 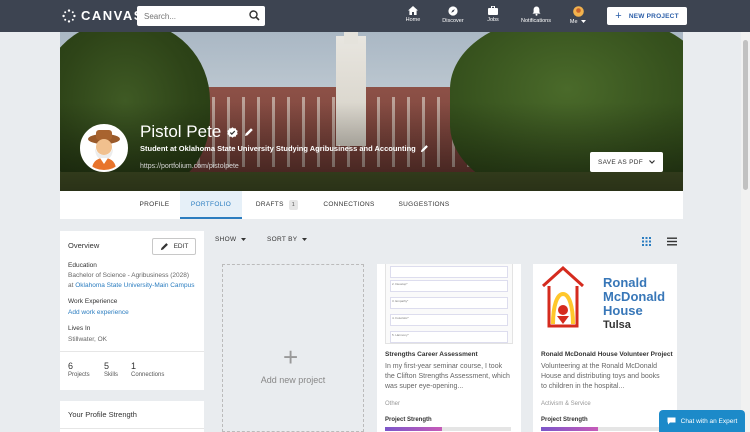 I want to click on save-as-pdf-button: SAVE AS PDF, so click(x=626, y=162).